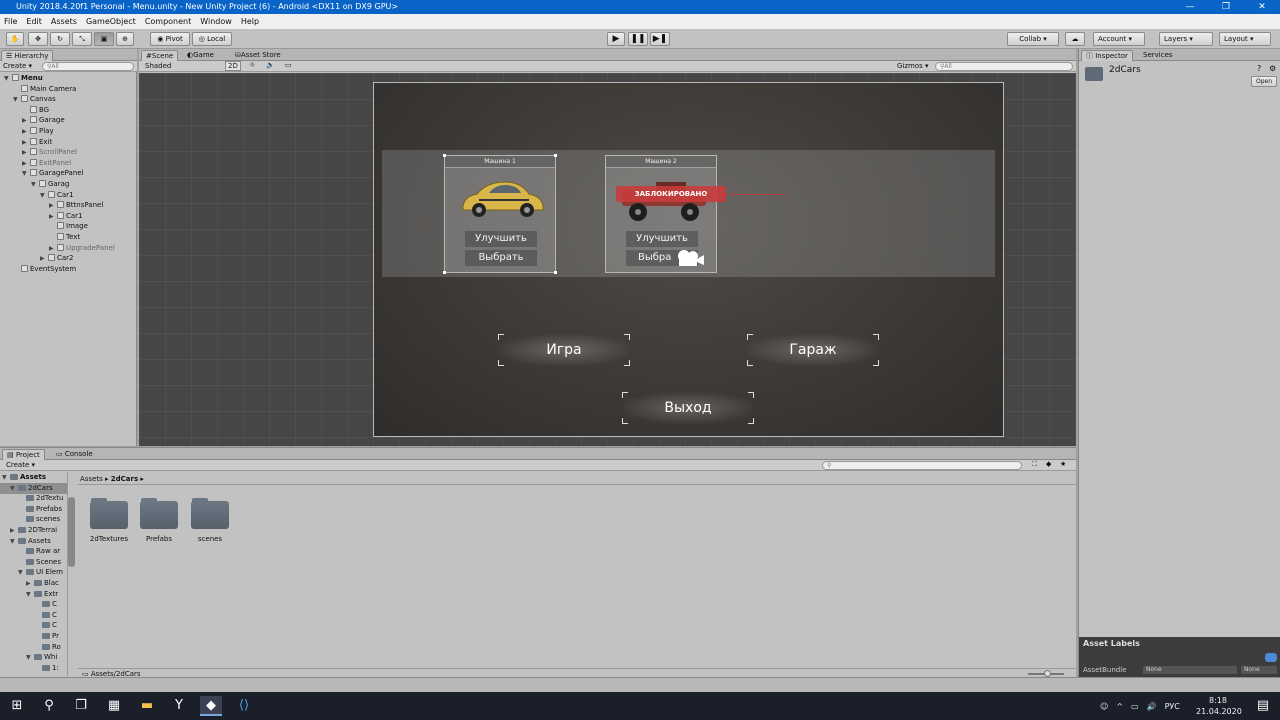 This screenshot has width=1280, height=720. I want to click on menu-component: Component, so click(168, 21).